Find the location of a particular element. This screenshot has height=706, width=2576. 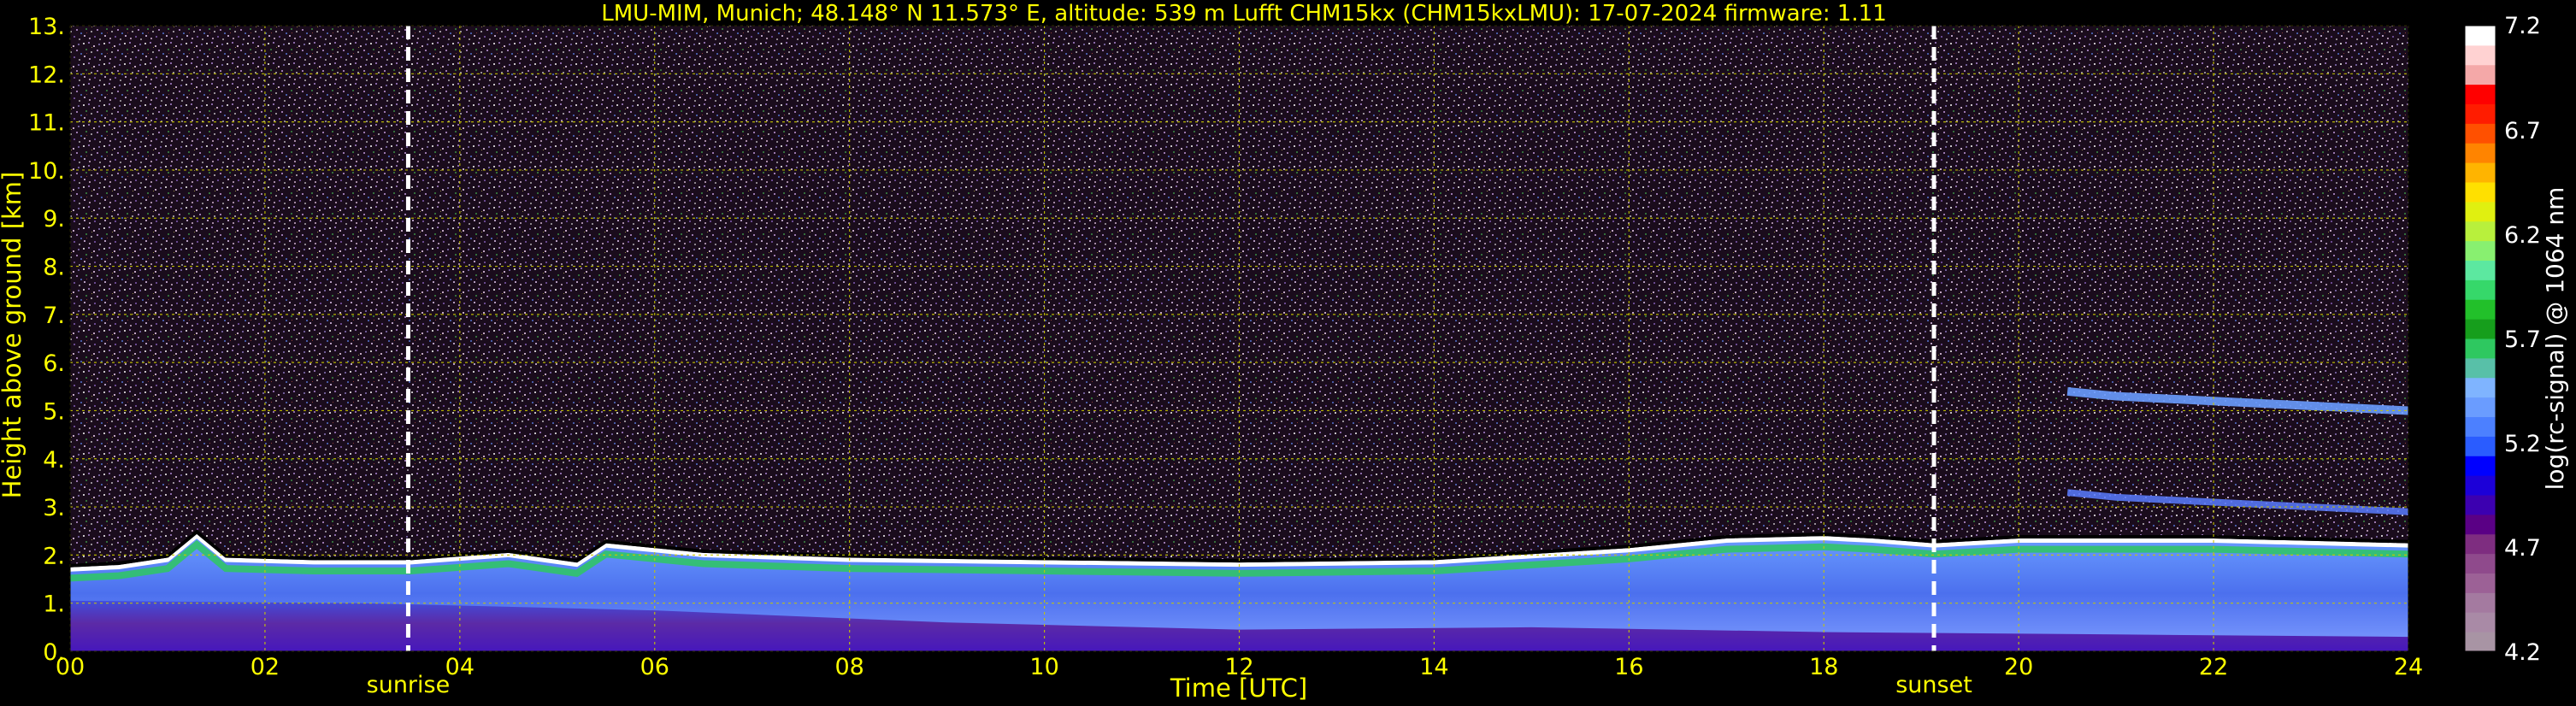

y-tick-label: 2. is located at coordinates (54, 556).